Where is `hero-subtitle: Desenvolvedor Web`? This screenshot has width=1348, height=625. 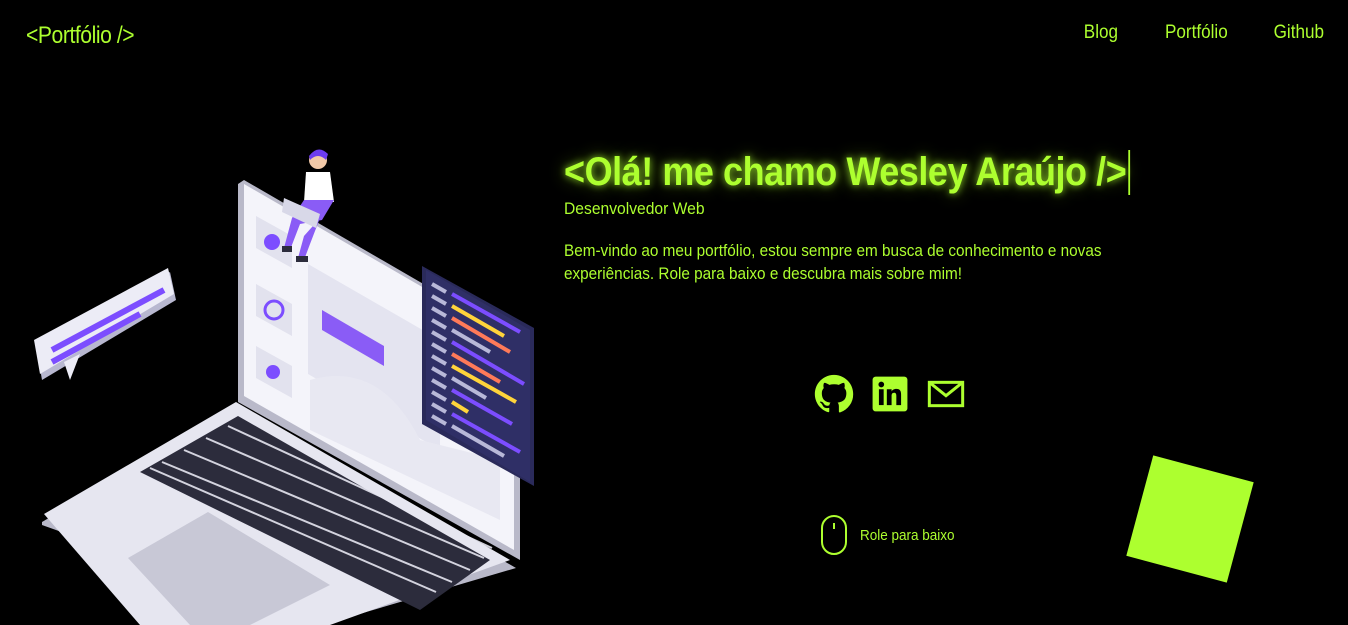 hero-subtitle: Desenvolvedor Web is located at coordinates (634, 208).